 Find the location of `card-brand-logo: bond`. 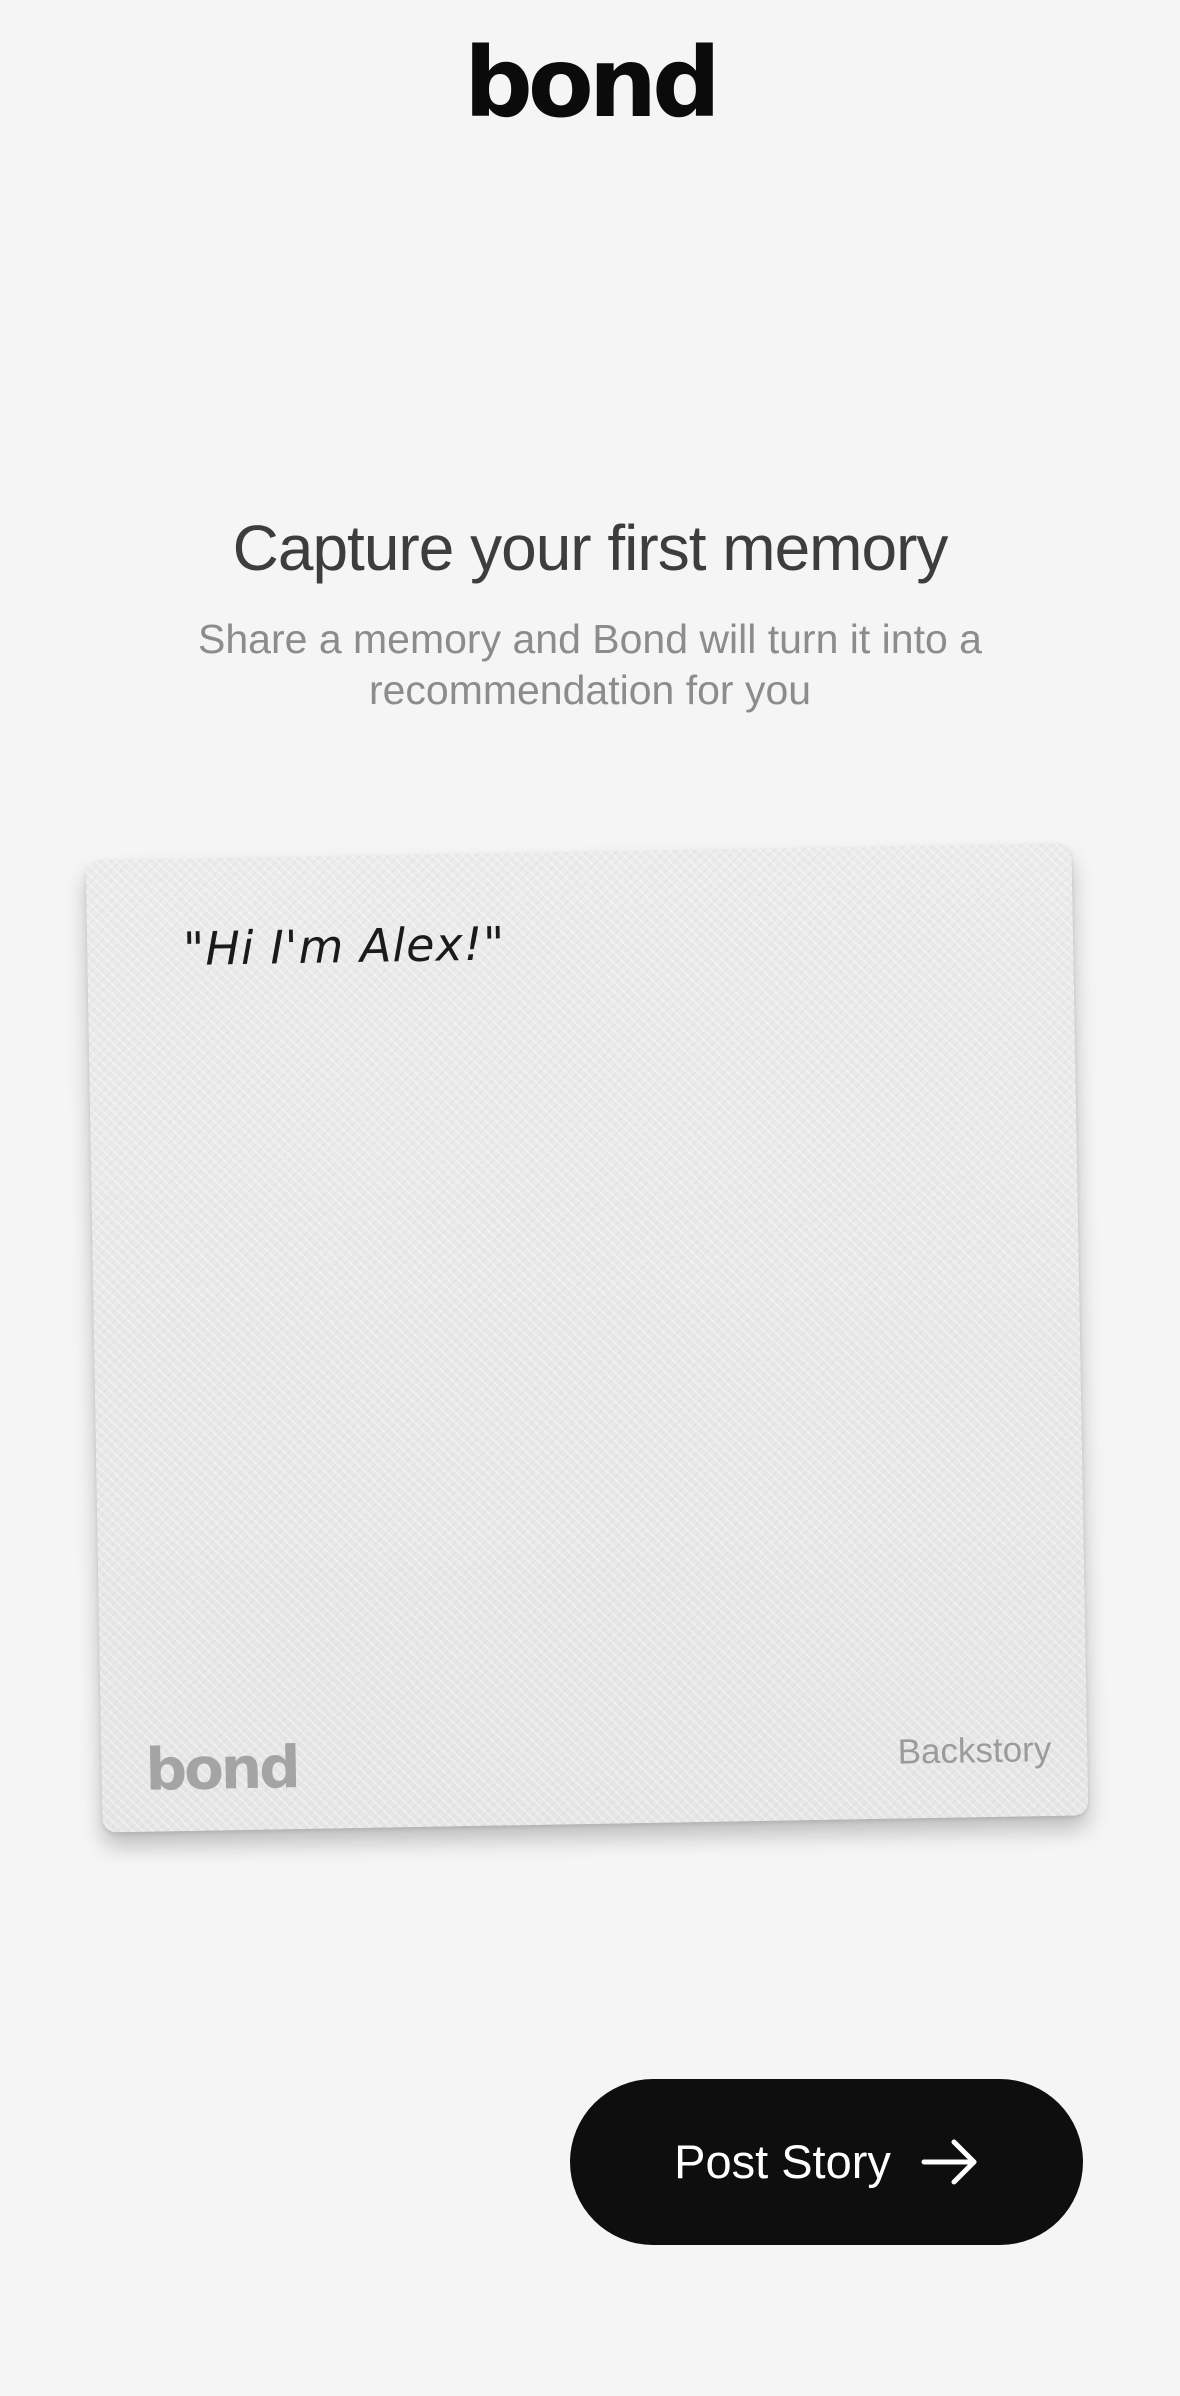

card-brand-logo: bond is located at coordinates (221, 1768).